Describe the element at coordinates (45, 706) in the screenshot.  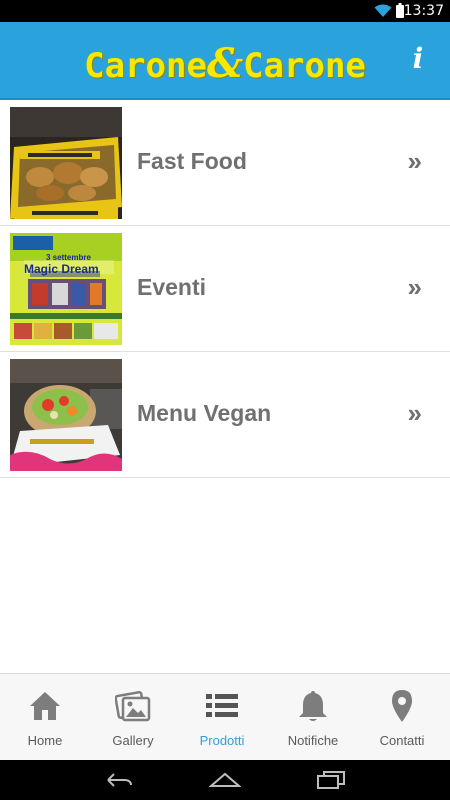
I see `home-icon` at that location.